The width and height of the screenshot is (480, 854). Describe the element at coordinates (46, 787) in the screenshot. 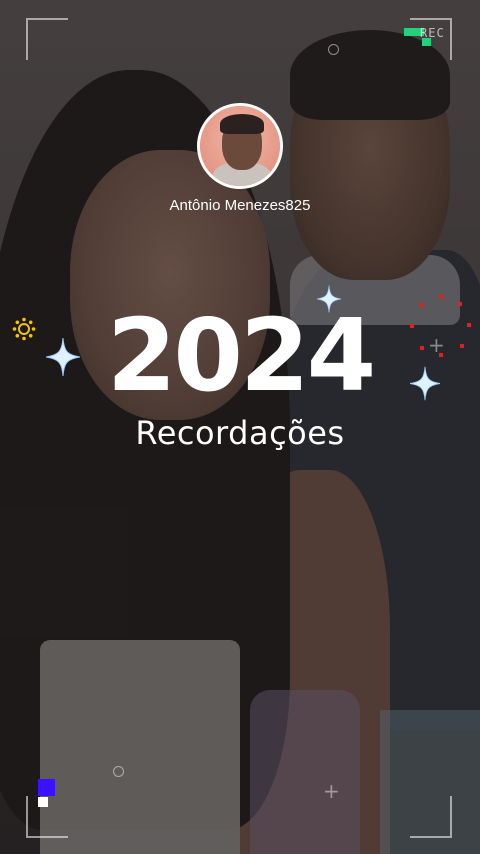

I see `blue-square-decoration` at that location.